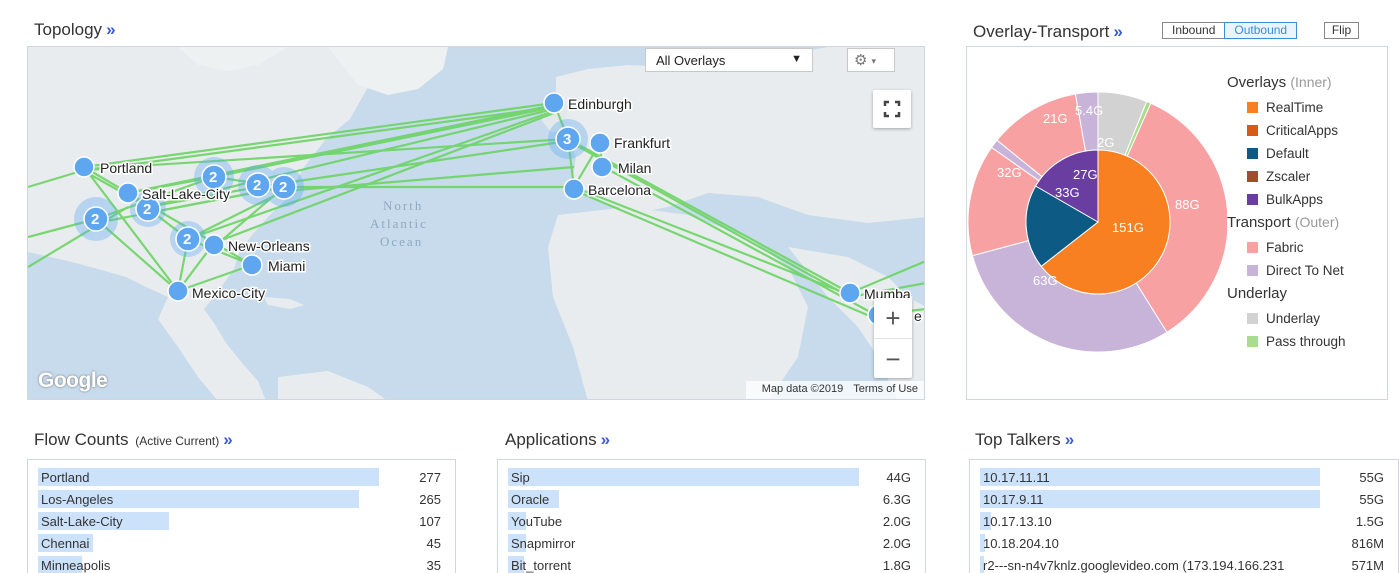 This screenshot has height=573, width=1399. Describe the element at coordinates (228, 293) in the screenshot. I see `city-label-mexico-city: Mexico-City` at that location.